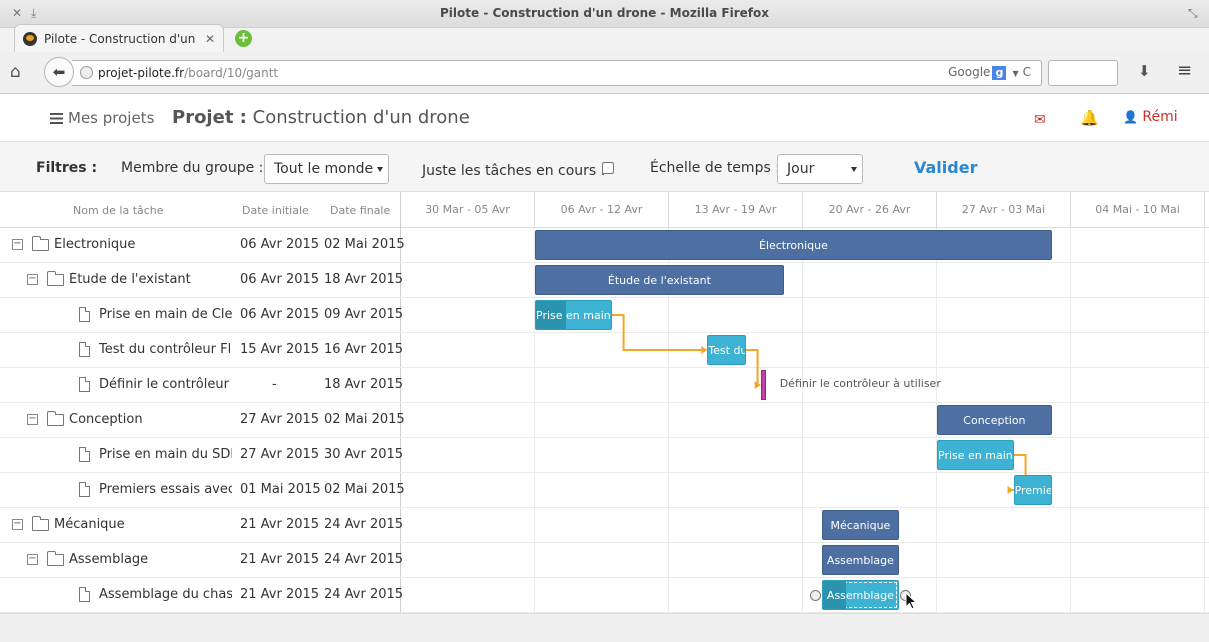  I want to click on gantt-footer, so click(604, 627).